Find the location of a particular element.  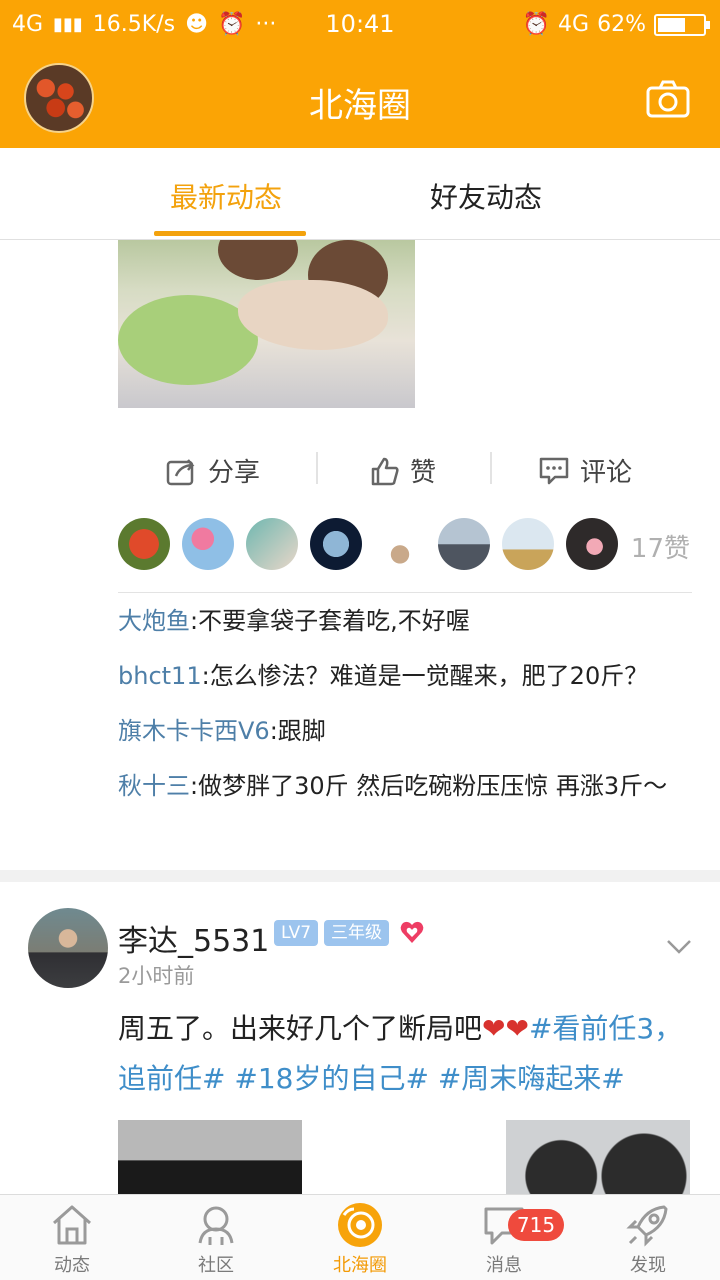

comment-button: 评论 is located at coordinates (585, 470).